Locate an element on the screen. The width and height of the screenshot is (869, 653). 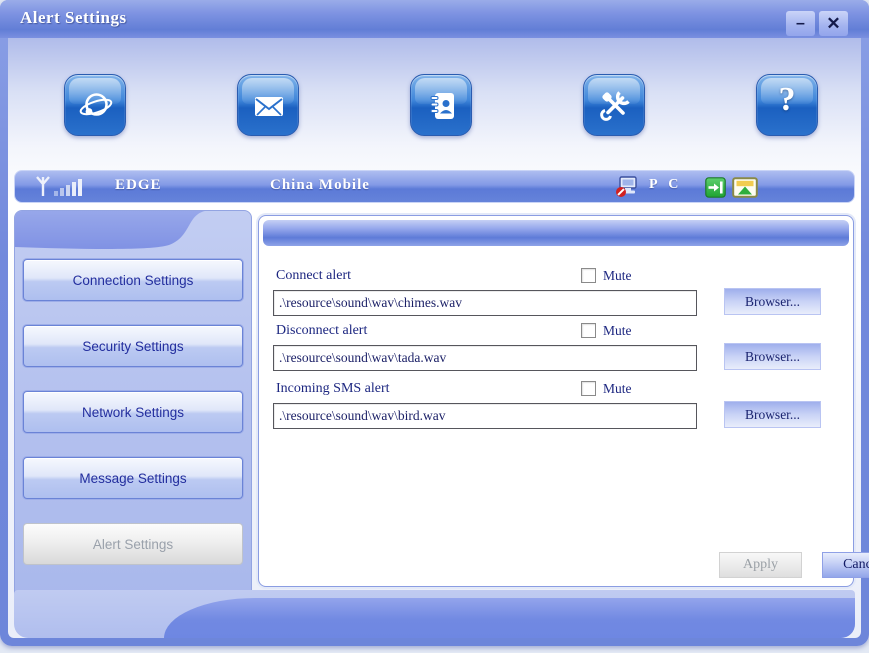
minimize-button: – is located at coordinates (800, 23).